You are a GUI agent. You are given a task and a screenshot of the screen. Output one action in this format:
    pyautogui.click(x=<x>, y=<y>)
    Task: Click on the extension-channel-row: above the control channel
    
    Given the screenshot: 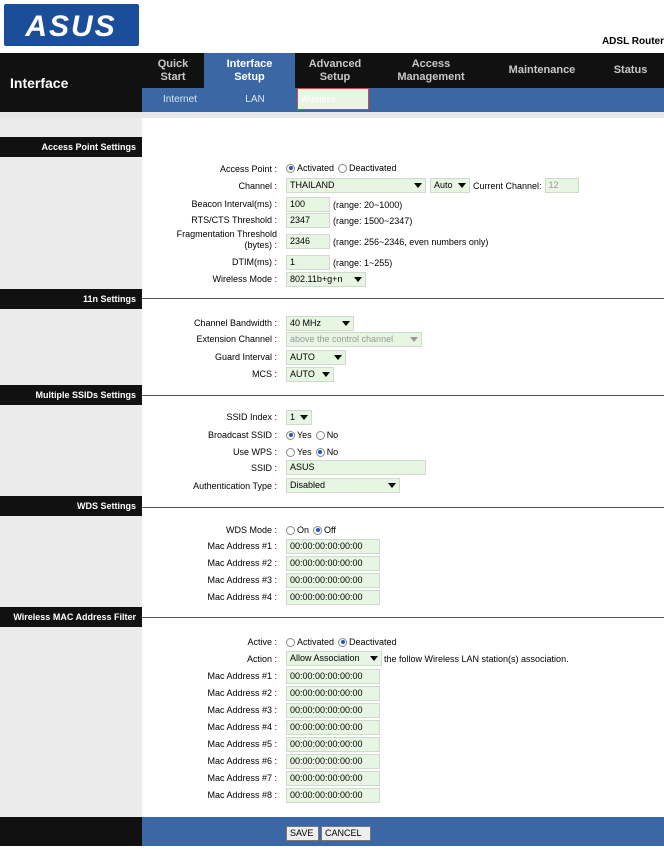 What is the action you would take?
    pyautogui.click(x=354, y=339)
    